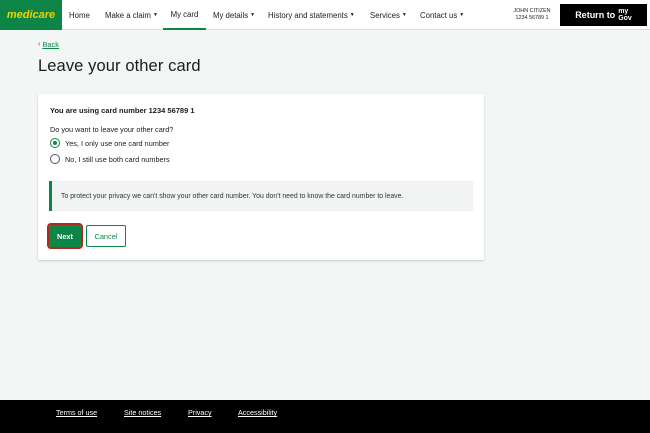 The width and height of the screenshot is (650, 433). What do you see at coordinates (128, 15) in the screenshot?
I see `nav-make-a-claim-label: Make a claim` at bounding box center [128, 15].